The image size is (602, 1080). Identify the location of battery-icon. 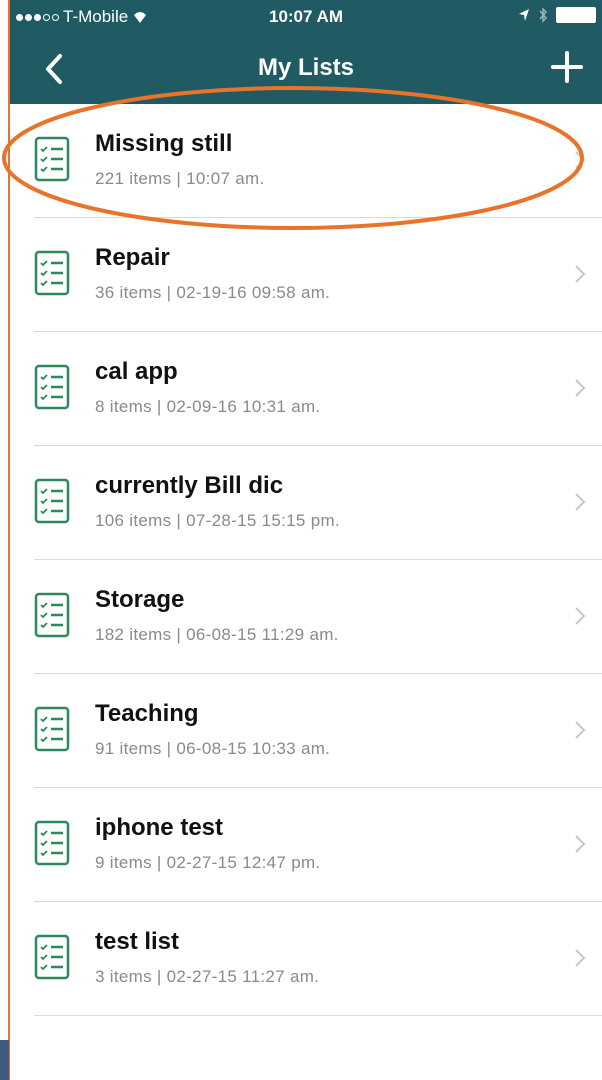
(576, 15).